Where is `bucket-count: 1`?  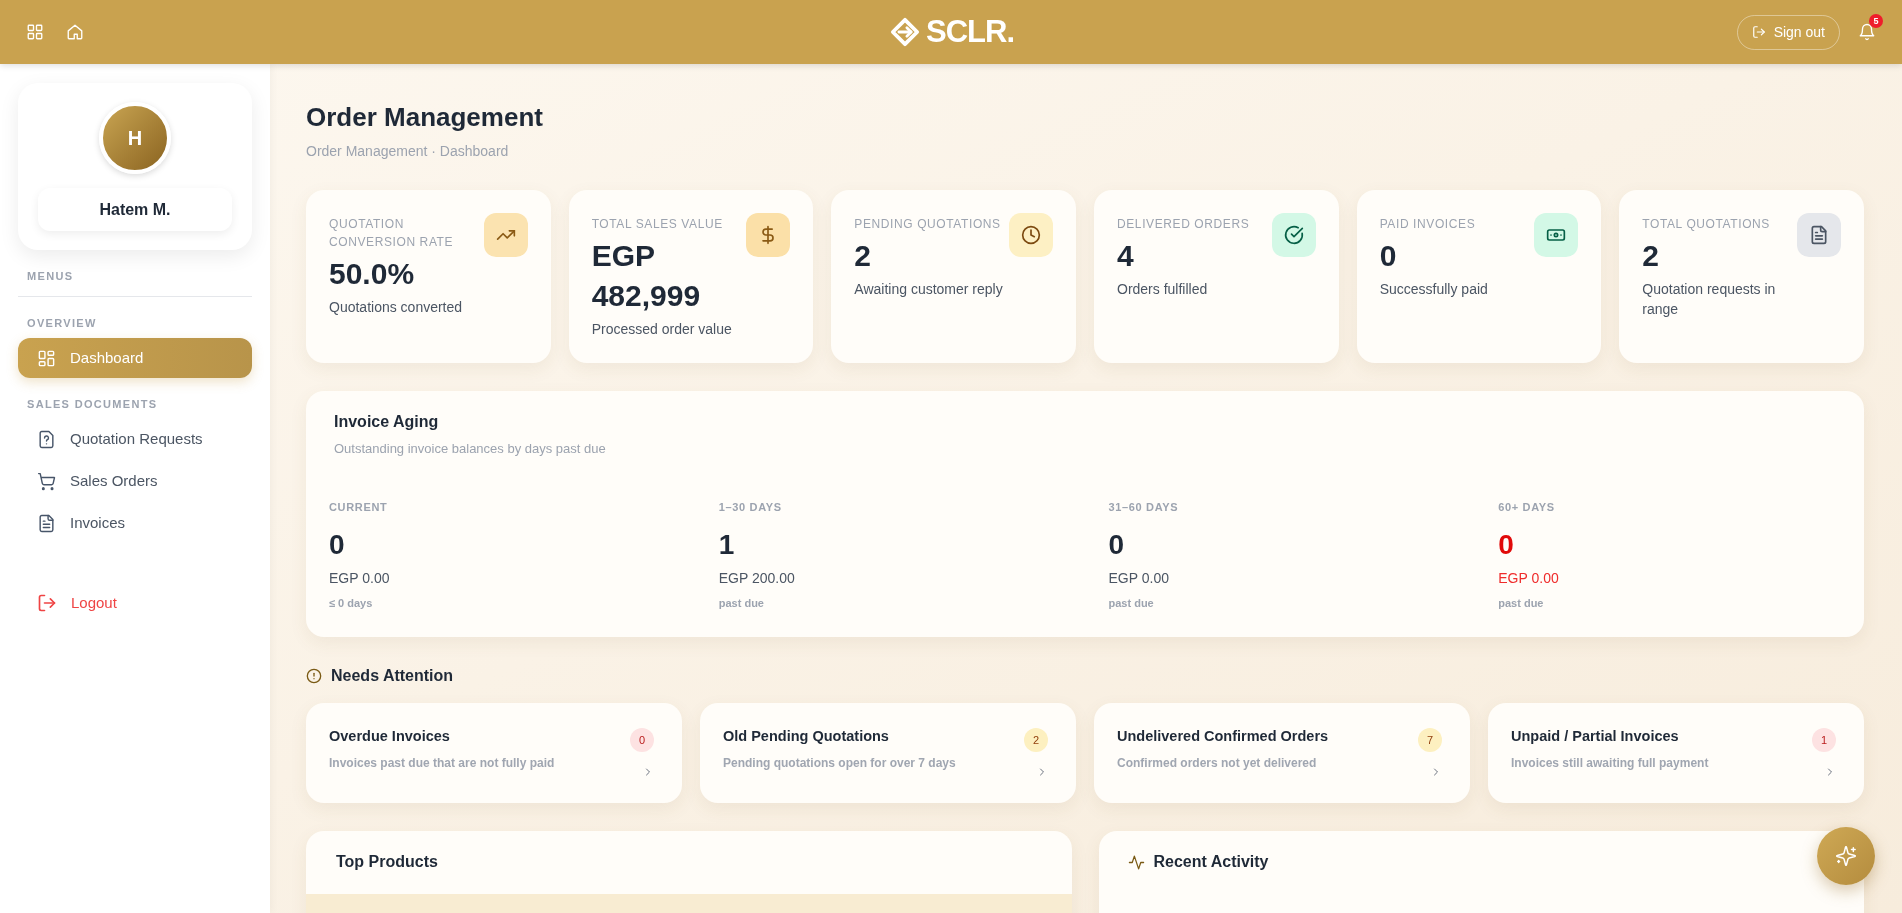
bucket-count: 1 is located at coordinates (727, 545).